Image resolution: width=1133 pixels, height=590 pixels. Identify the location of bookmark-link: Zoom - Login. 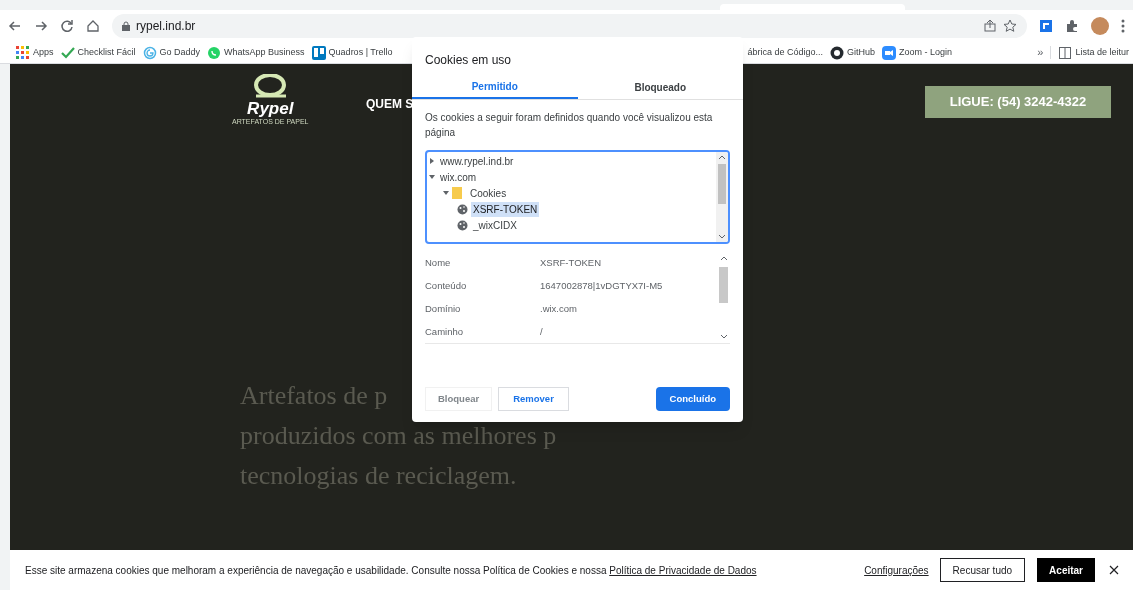
(917, 52).